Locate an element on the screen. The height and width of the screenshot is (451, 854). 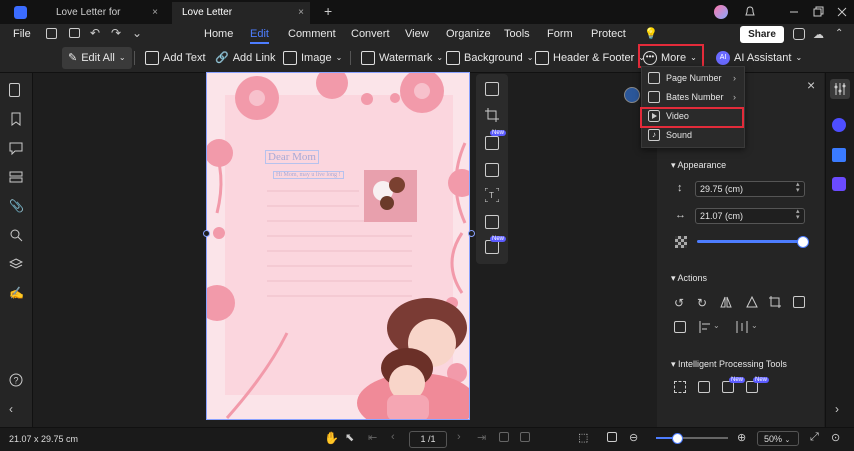
page-selection-handle-left is located at coordinates (206, 233).